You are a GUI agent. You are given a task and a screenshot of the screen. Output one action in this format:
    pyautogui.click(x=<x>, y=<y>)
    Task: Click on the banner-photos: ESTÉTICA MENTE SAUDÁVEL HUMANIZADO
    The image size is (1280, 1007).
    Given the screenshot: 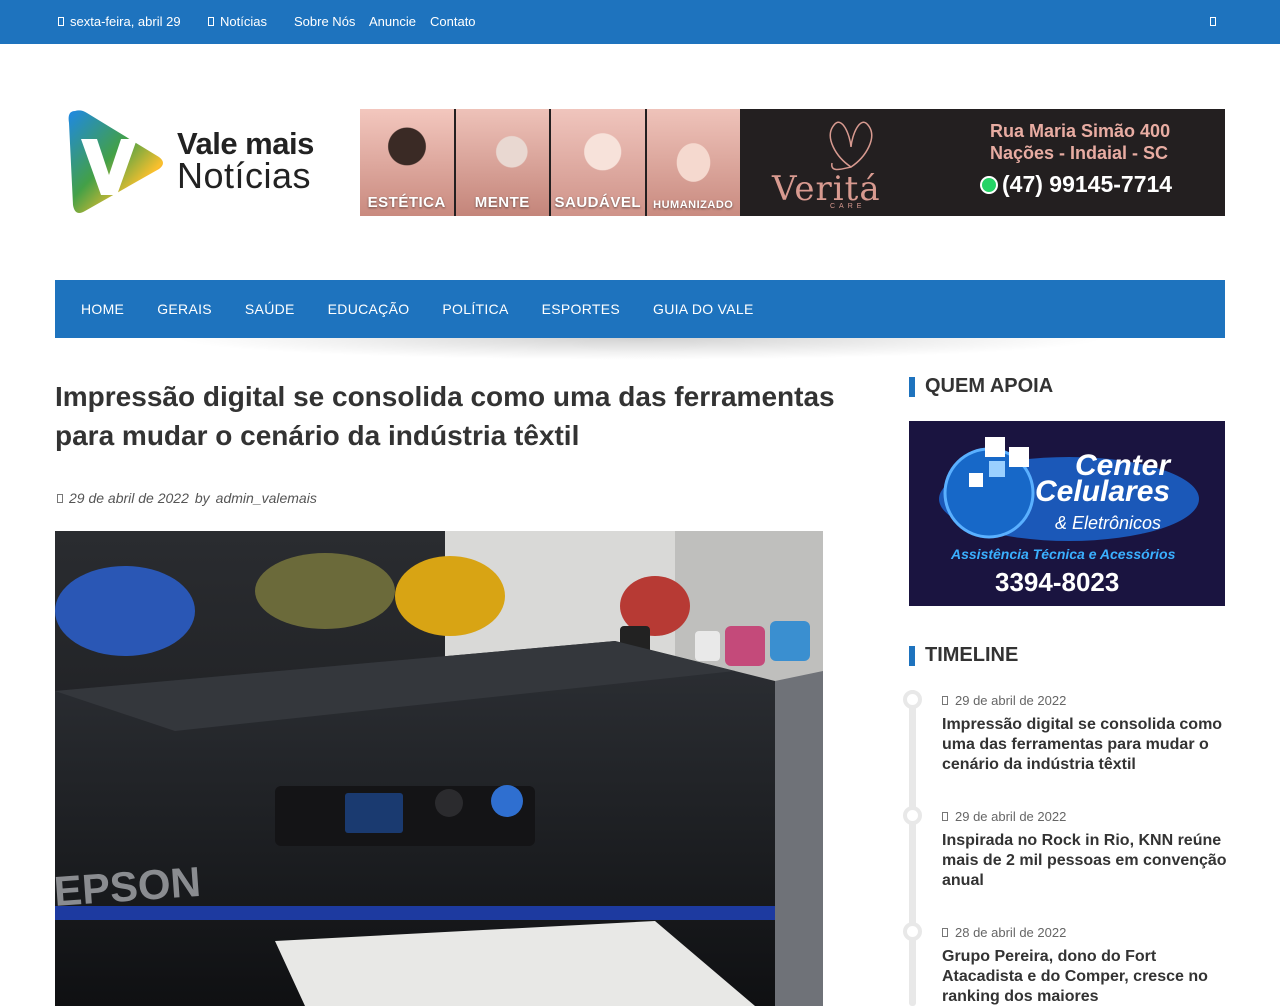 What is the action you would take?
    pyautogui.click(x=551, y=162)
    